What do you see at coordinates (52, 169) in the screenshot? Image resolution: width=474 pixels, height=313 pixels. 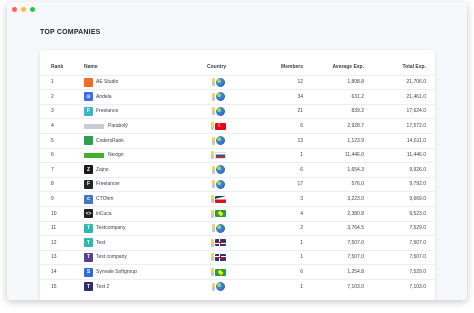 I see `row-rank: 7` at bounding box center [52, 169].